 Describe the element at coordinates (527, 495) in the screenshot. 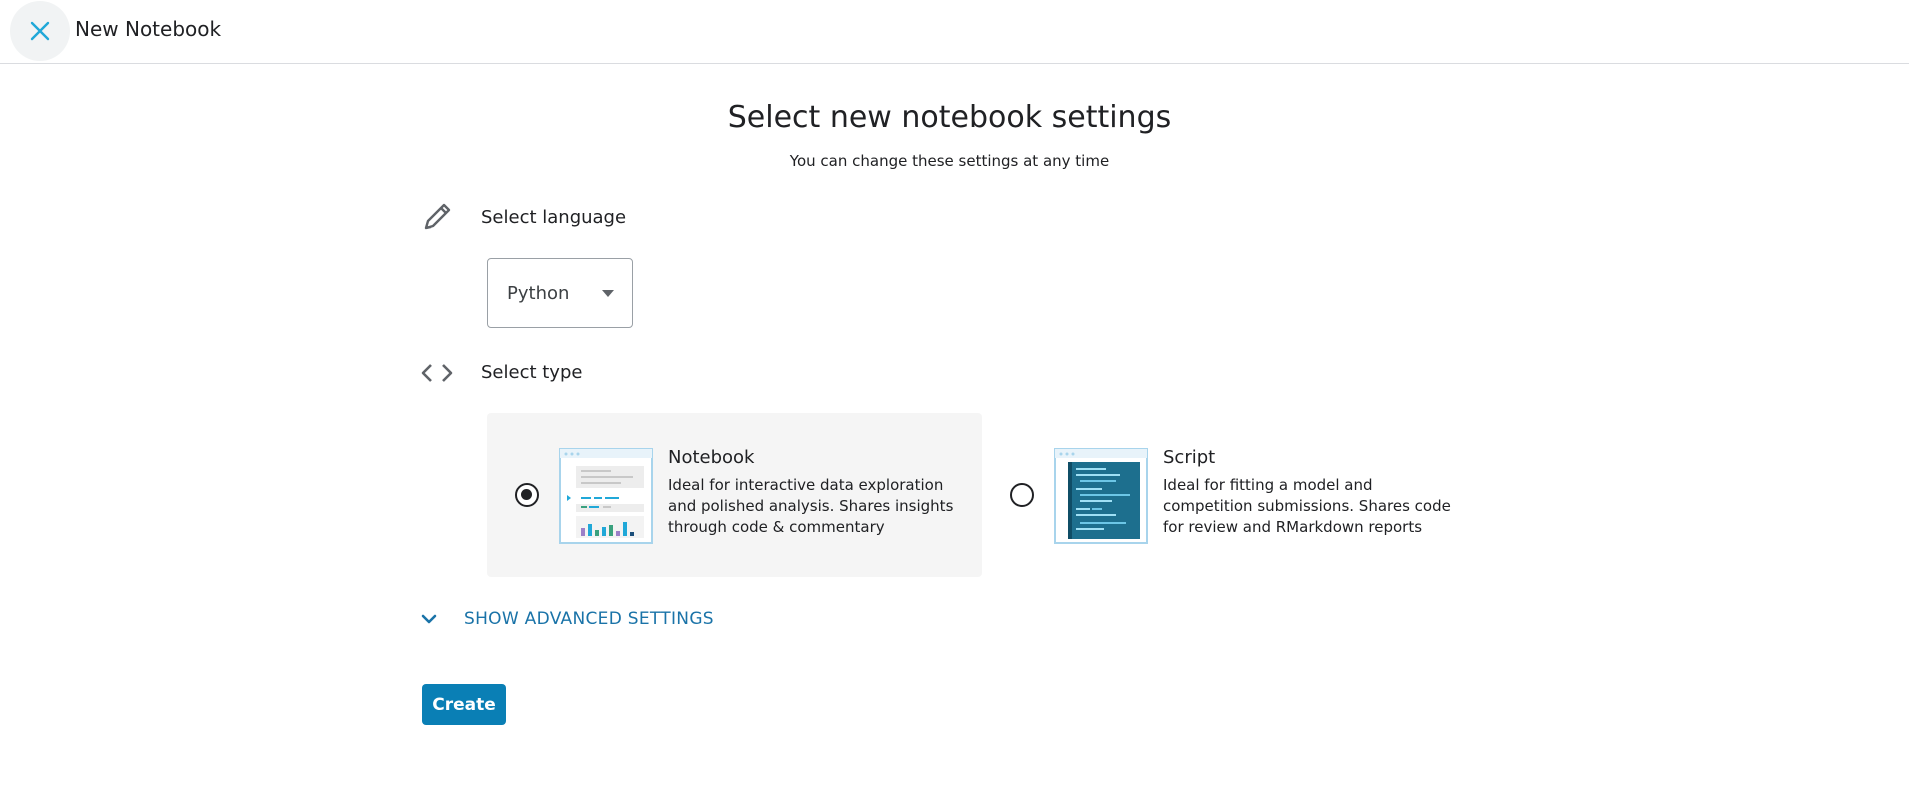

I see `notebook-radio` at that location.